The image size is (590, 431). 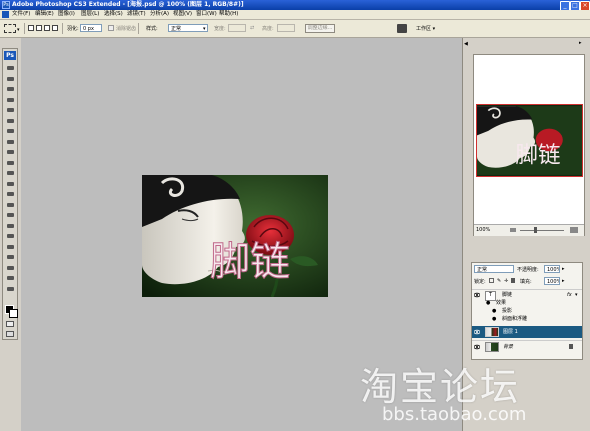 What do you see at coordinates (542, 230) in the screenshot?
I see `zoom-slider` at bounding box center [542, 230].